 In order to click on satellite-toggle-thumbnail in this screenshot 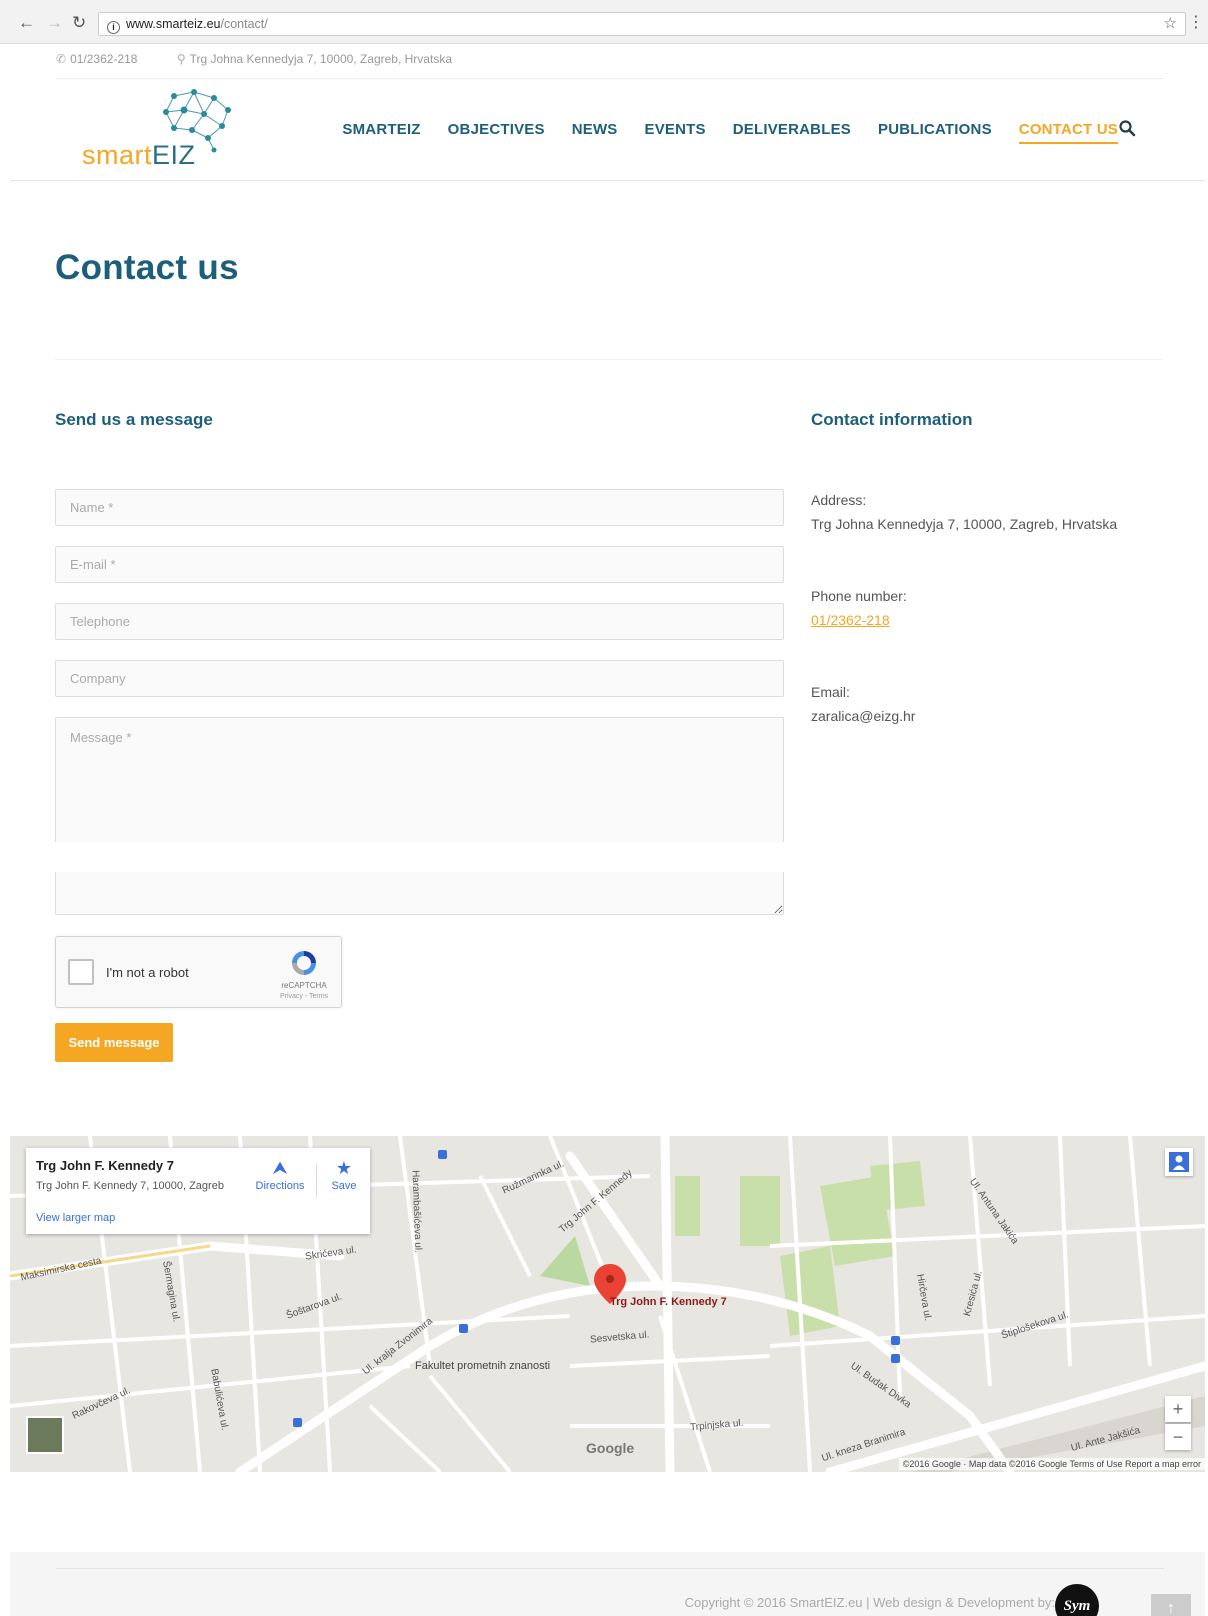, I will do `click(45, 1435)`.